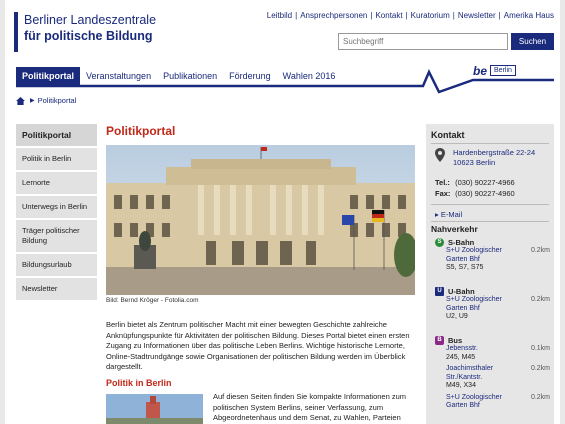 The width and height of the screenshot is (565, 424). Describe the element at coordinates (309, 76) in the screenshot. I see `nav-wahlen-2016: Wahlen 2016` at that location.